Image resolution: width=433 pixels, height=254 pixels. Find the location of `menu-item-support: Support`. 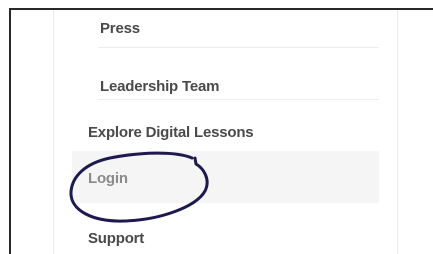

menu-item-support: Support is located at coordinates (225, 228).